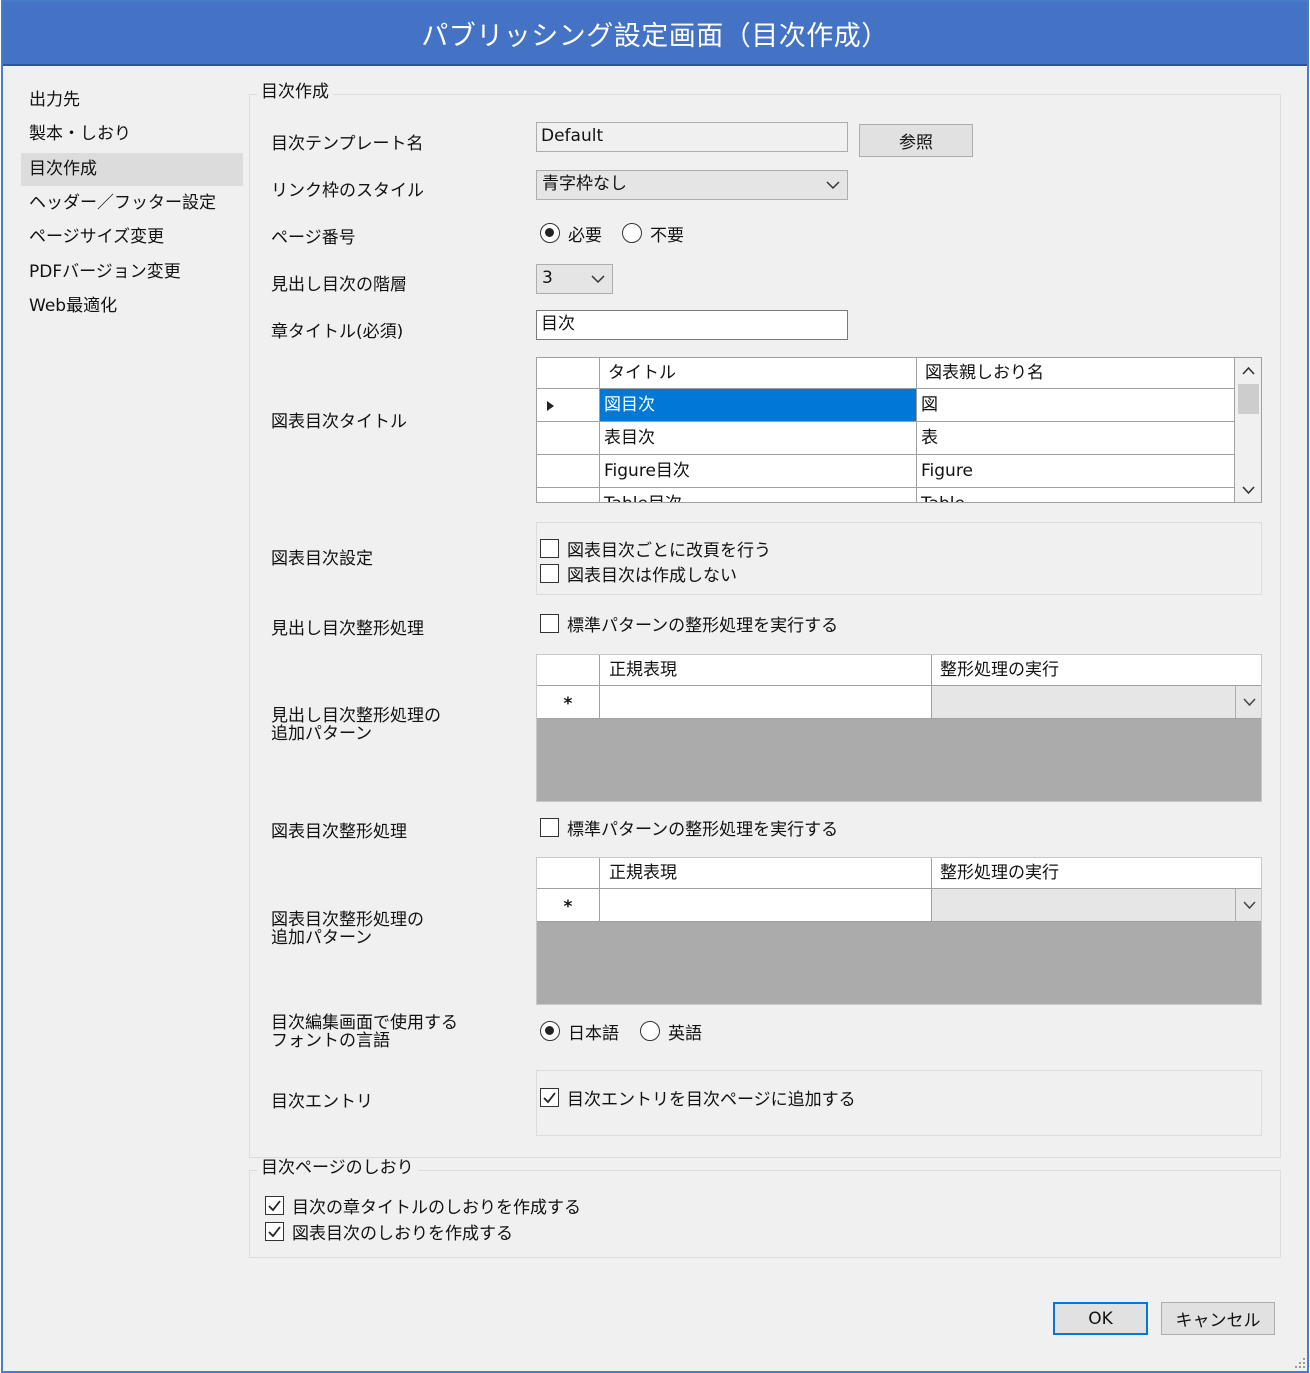 This screenshot has height=1373, width=1310. I want to click on sidebar-item-header-footer: ヘッダー／フッター設定, so click(132, 203).